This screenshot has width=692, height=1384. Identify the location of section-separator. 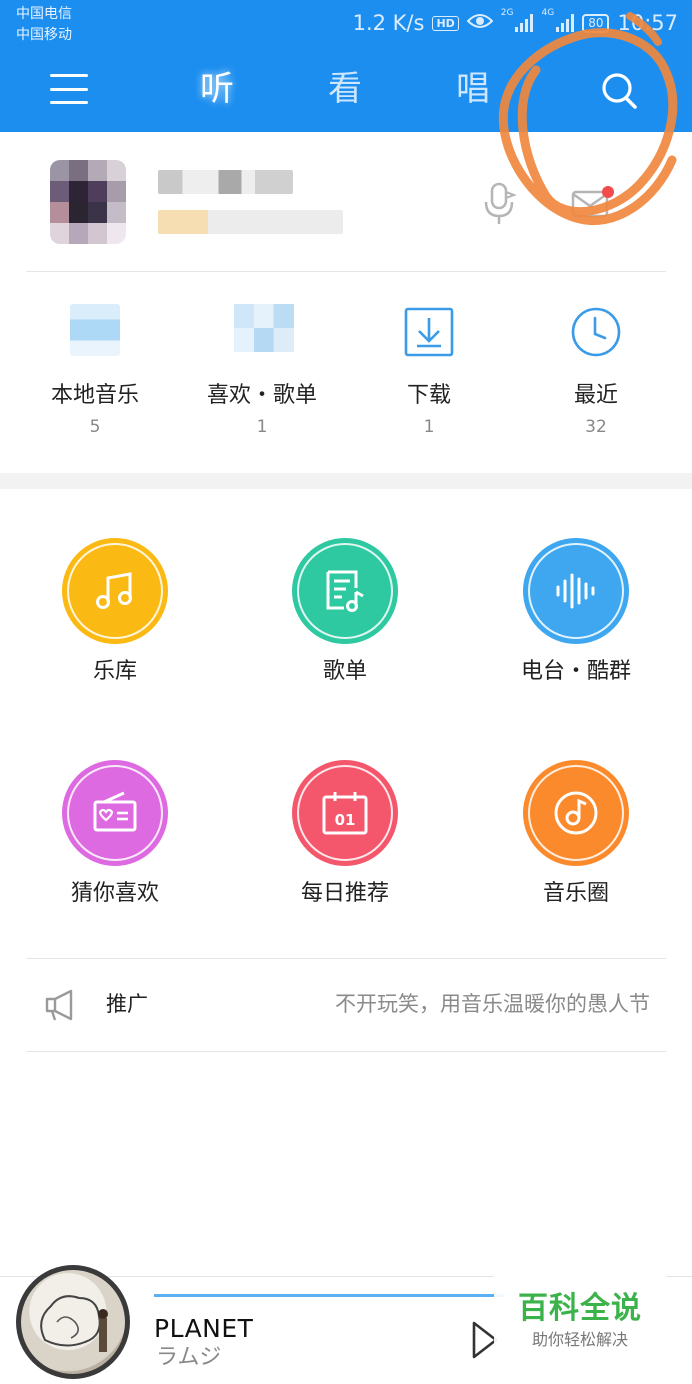
(346, 481).